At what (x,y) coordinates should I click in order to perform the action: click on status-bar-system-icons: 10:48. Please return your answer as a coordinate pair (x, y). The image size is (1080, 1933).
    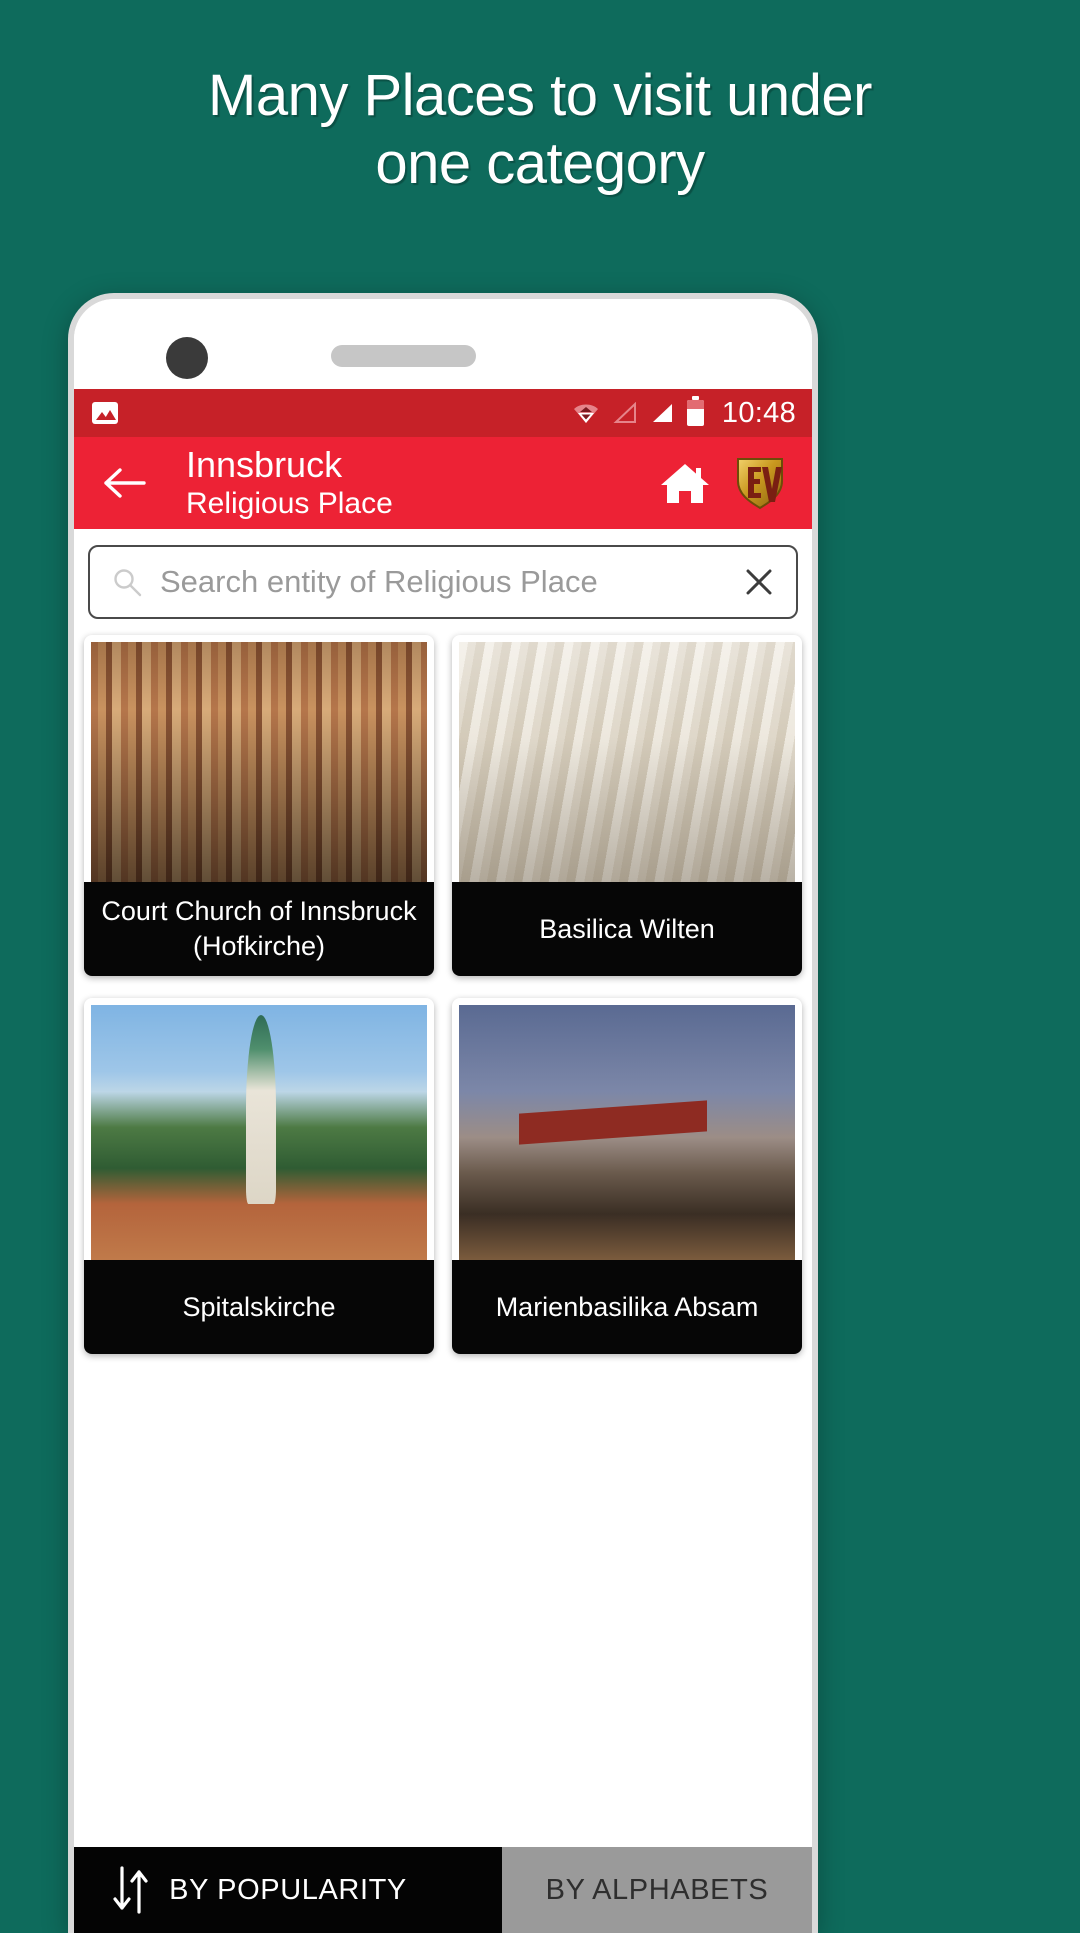
    Looking at the image, I should click on (684, 413).